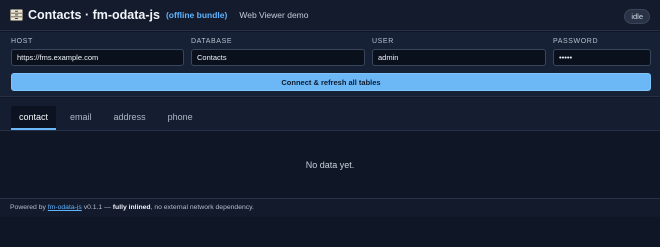 The height and width of the screenshot is (247, 660). Describe the element at coordinates (97, 57) in the screenshot. I see `host-input` at that location.